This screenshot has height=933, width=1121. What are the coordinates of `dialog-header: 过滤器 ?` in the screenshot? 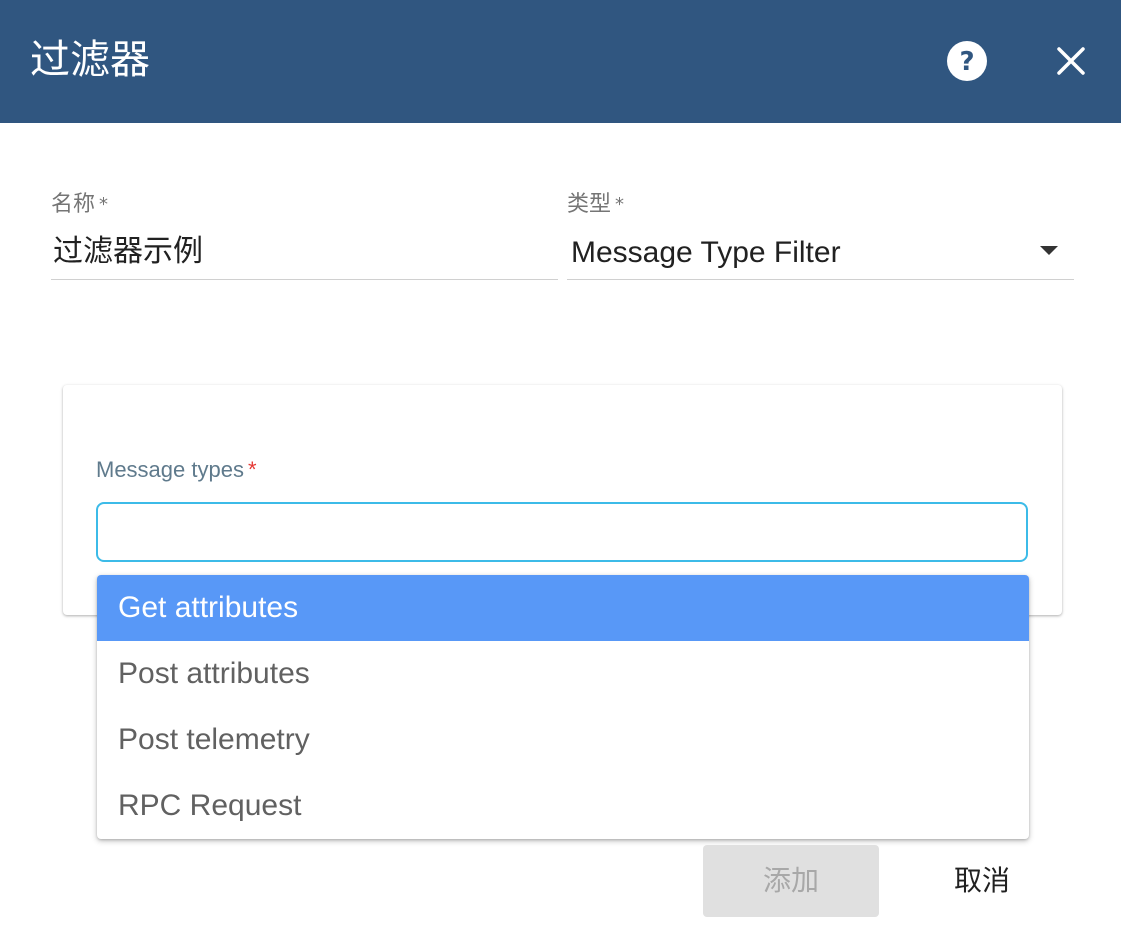 It's located at (560, 61).